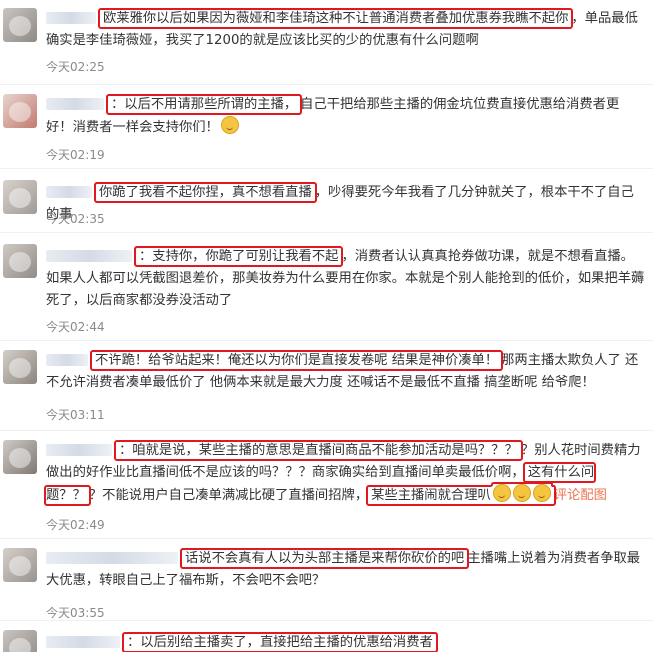 This screenshot has width=653, height=652. I want to click on timestamp: 今天02:35, so click(75, 219).